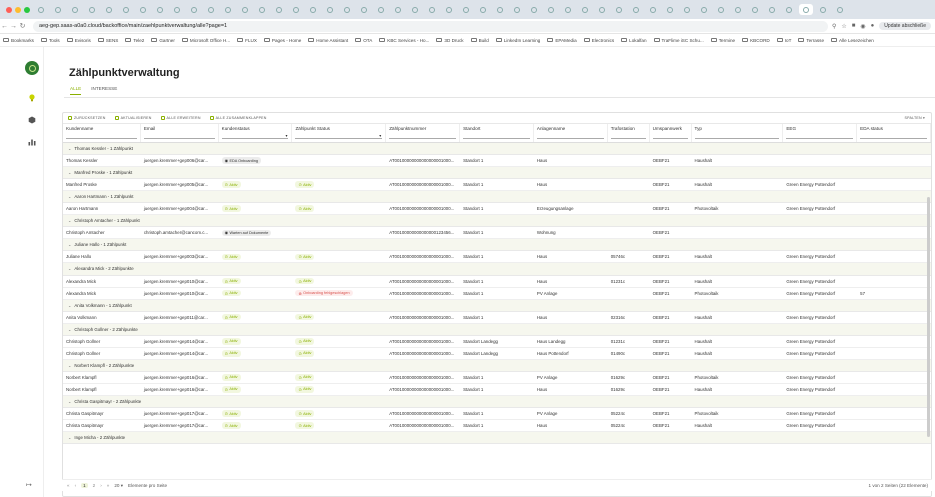 The height and width of the screenshot is (497, 935). I want to click on maximize-window-icon, so click(27, 9).